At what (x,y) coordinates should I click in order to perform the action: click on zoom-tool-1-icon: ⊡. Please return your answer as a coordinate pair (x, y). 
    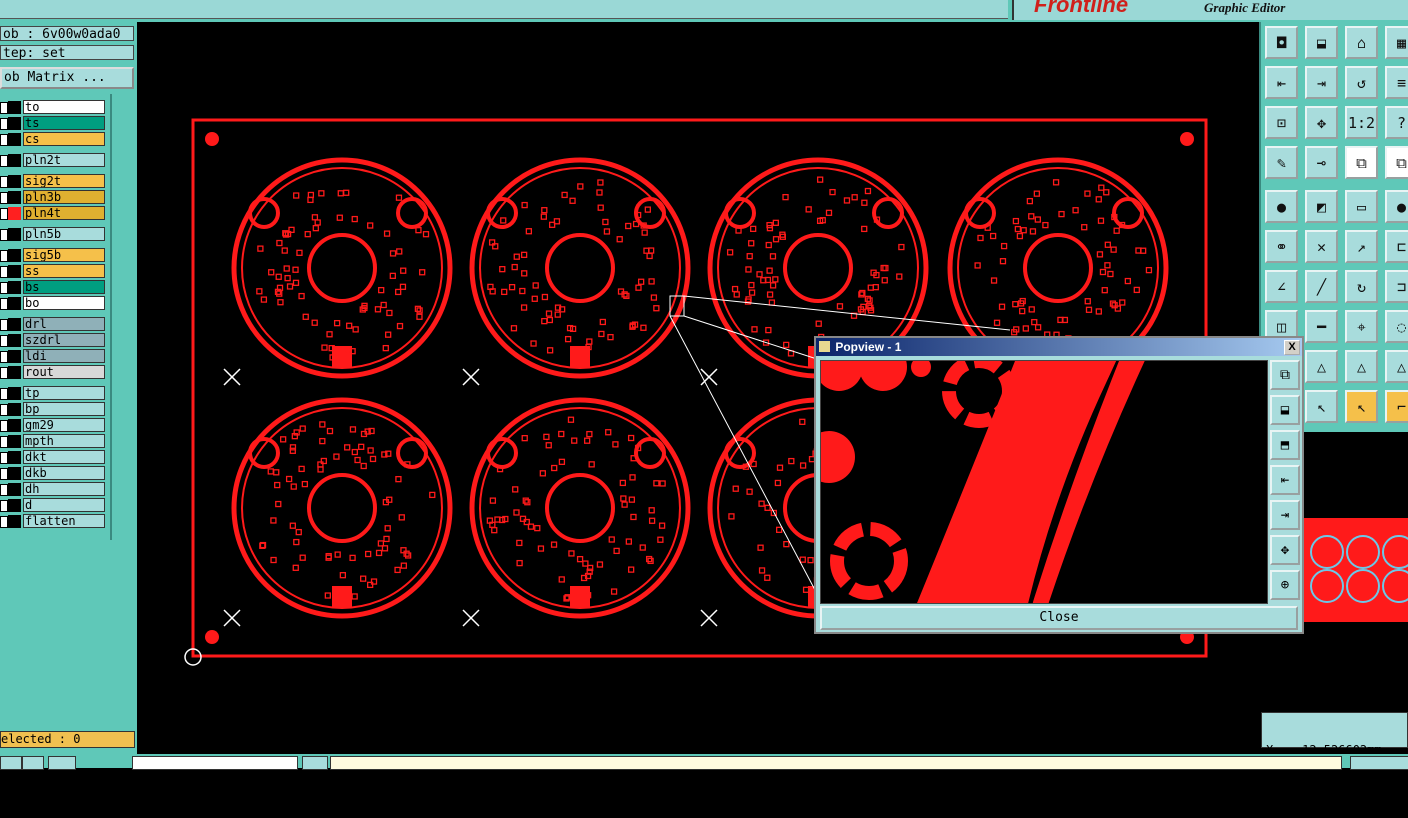
    Looking at the image, I should click on (1281, 122).